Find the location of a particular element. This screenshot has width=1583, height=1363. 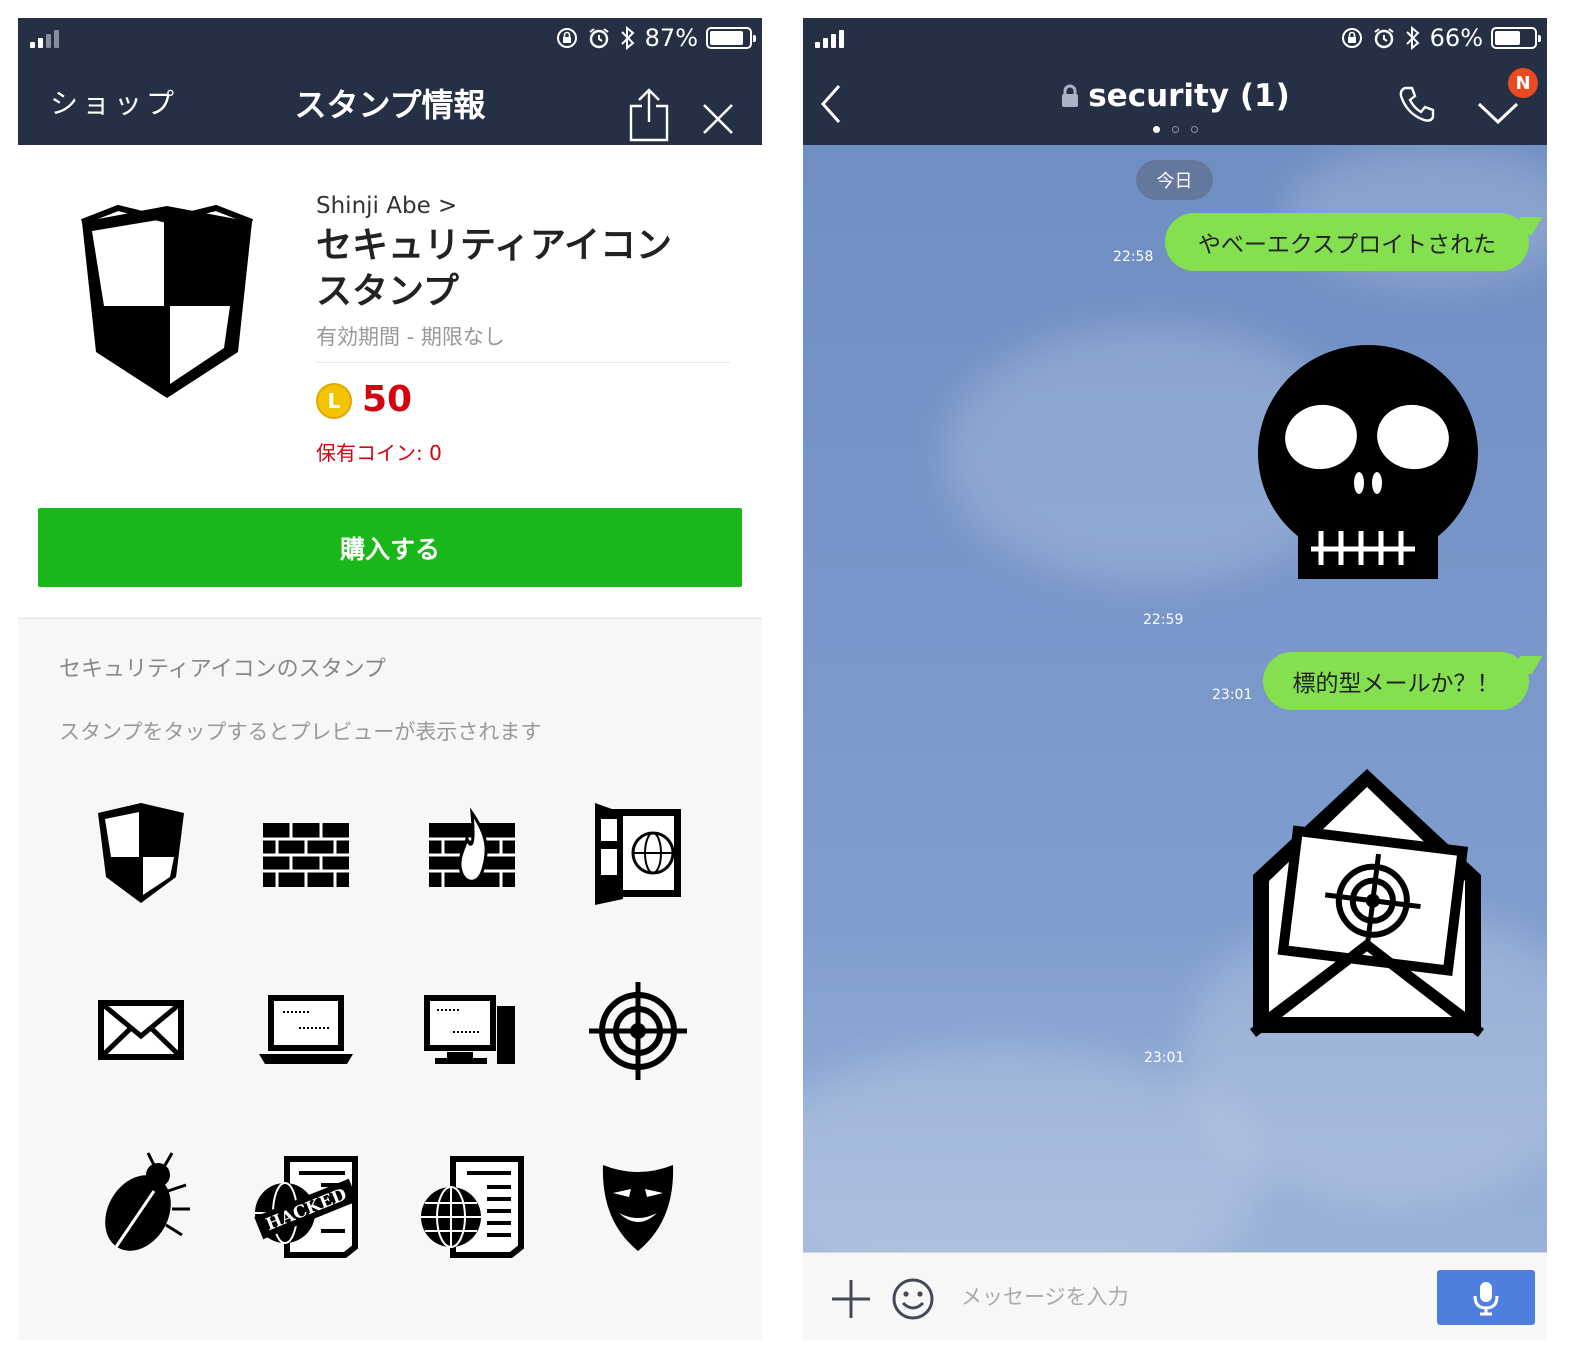

validity-period: 有効期間 - 期限なし is located at coordinates (410, 337).